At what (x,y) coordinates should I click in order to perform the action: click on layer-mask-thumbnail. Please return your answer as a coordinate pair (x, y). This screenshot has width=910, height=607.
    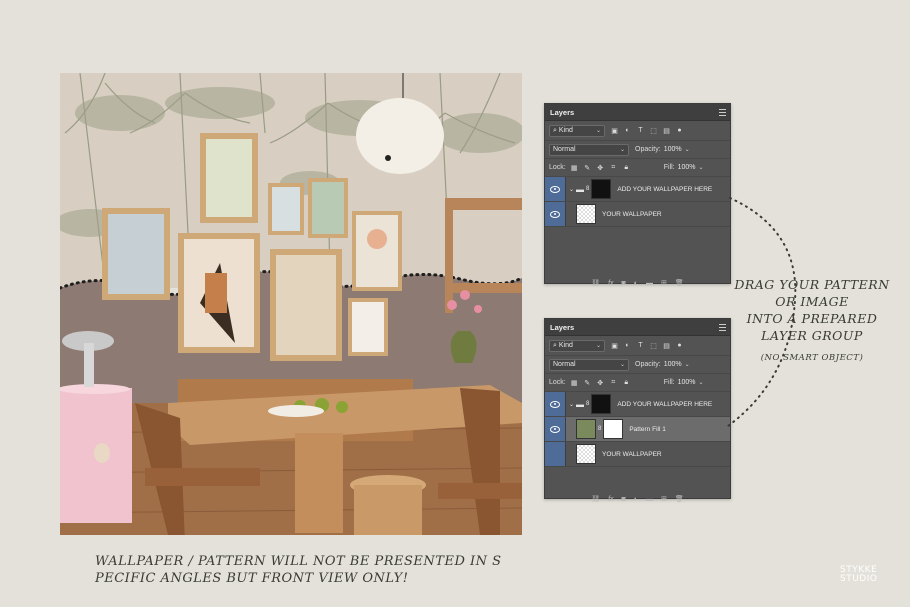
    Looking at the image, I should click on (601, 404).